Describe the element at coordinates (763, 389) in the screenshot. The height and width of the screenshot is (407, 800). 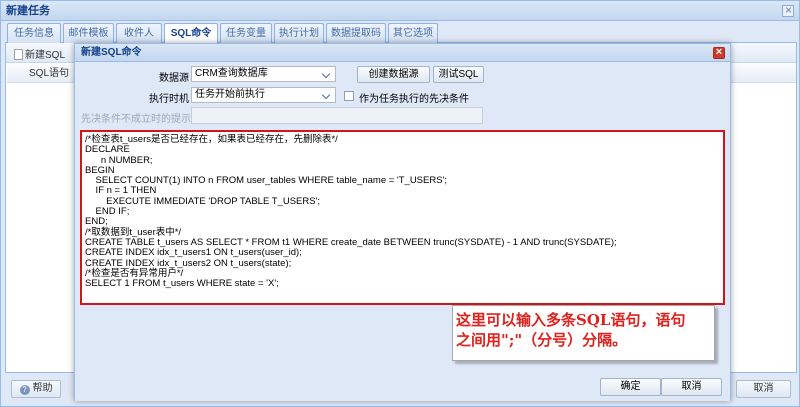
I see `outer-cancel-button: 取消` at that location.